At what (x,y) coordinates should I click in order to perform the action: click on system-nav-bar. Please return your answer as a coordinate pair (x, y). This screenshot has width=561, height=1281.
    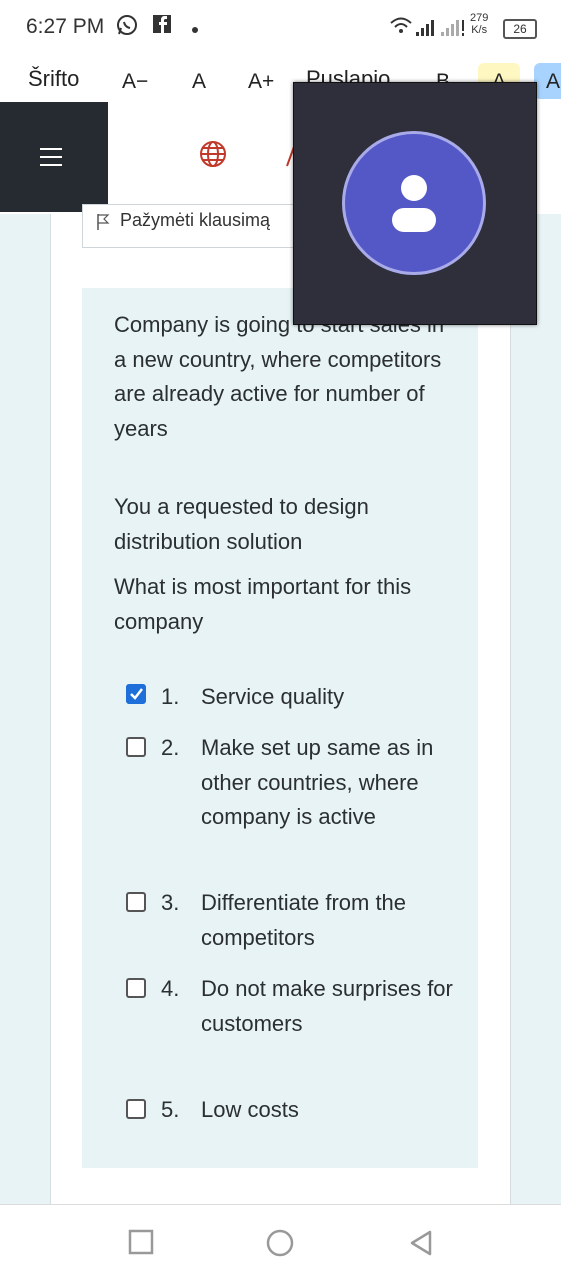
    Looking at the image, I should click on (280, 1242).